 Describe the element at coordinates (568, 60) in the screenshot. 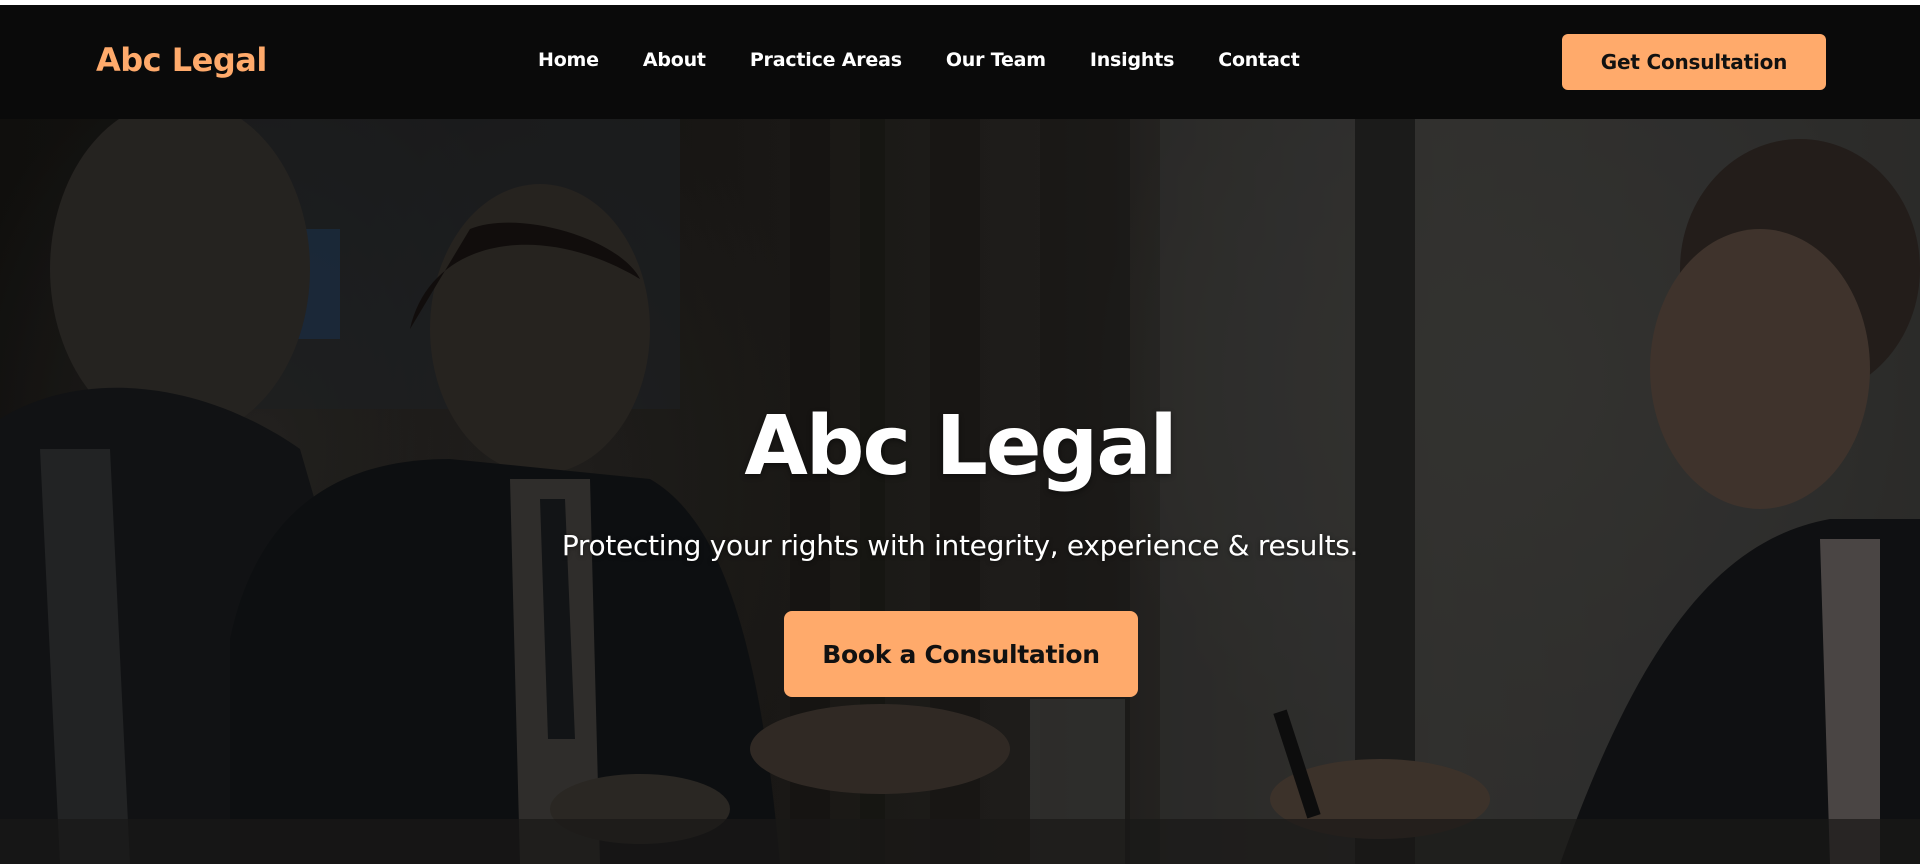

I see `nav-link-home: Home` at that location.